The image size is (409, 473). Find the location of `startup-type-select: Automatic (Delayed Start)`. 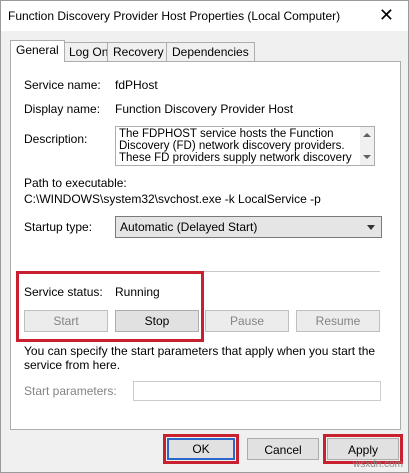

startup-type-select: Automatic (Delayed Start) is located at coordinates (248, 227).